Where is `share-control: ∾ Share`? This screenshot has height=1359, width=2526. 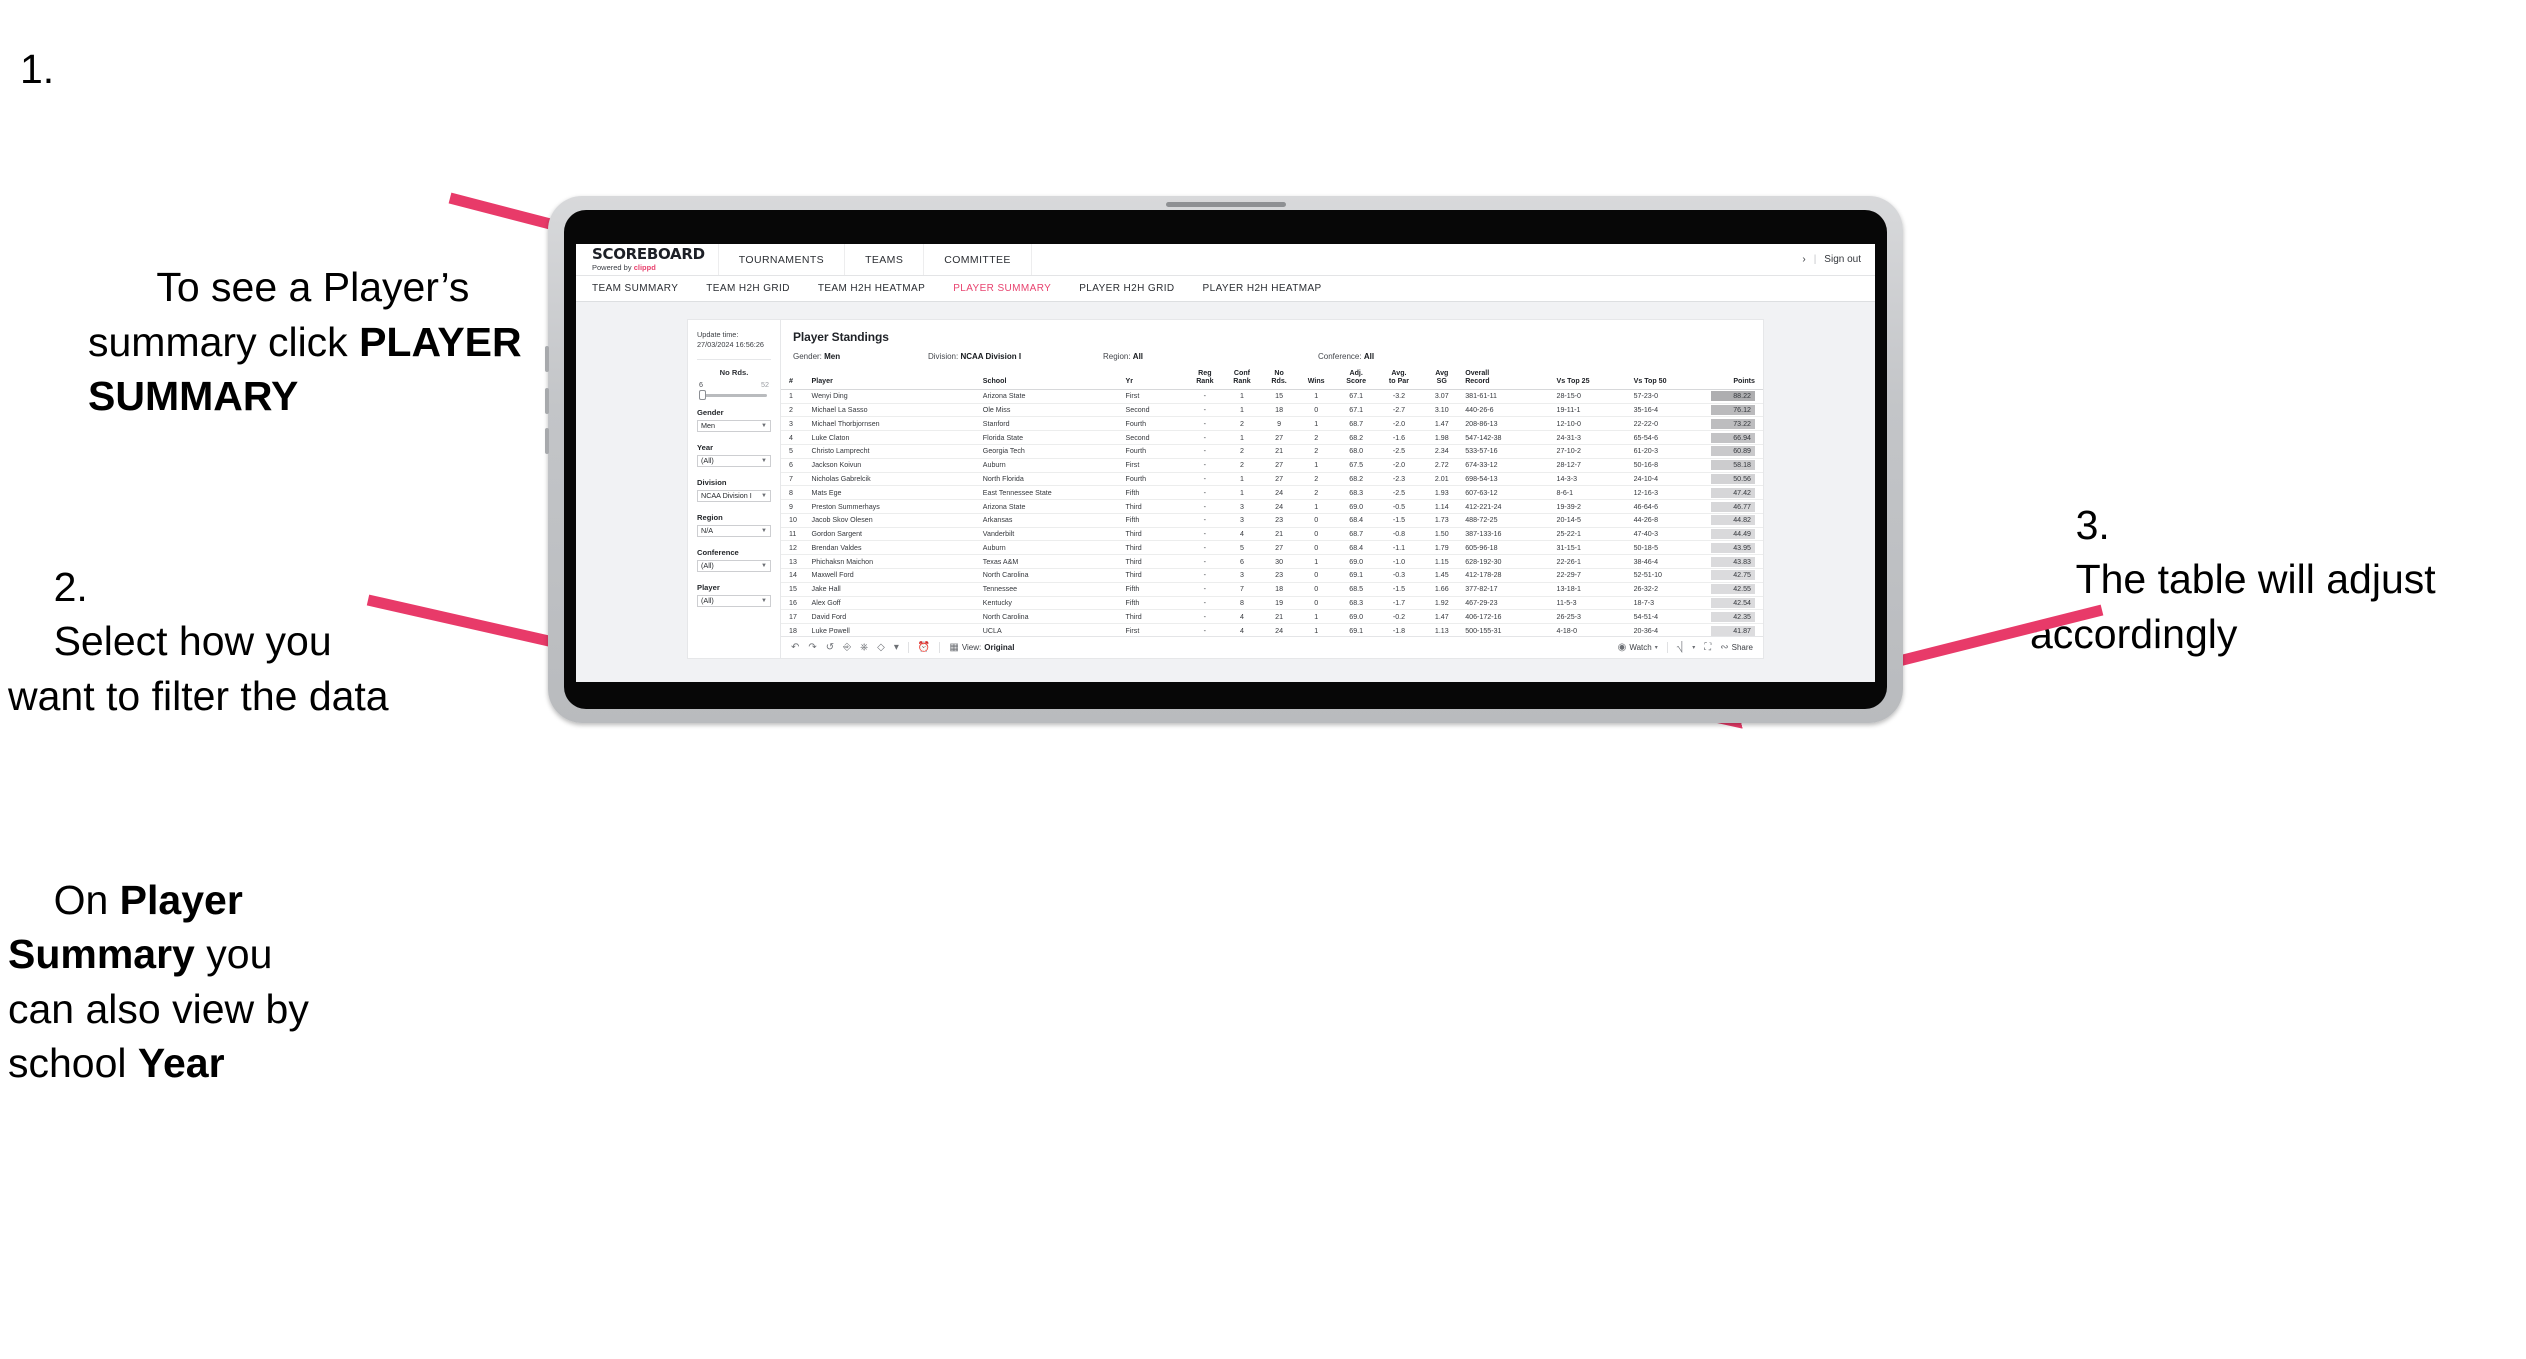 share-control: ∾ Share is located at coordinates (1736, 647).